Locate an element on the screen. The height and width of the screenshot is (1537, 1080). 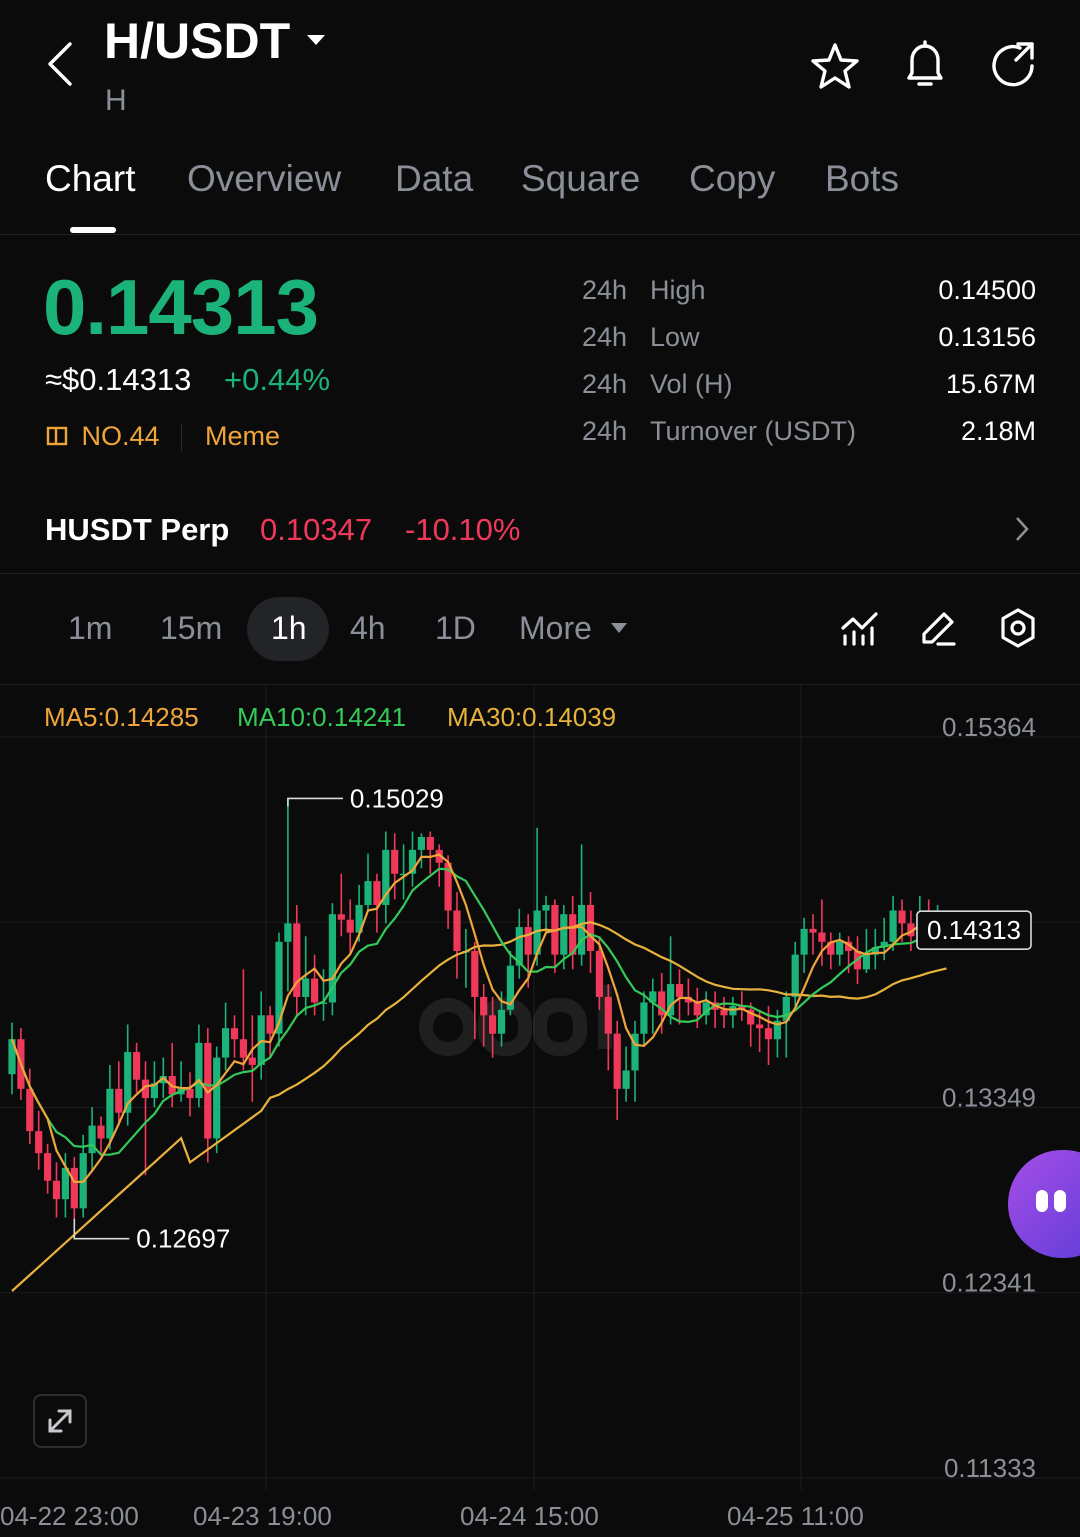
y-tick-label: 0.12341 is located at coordinates (989, 1283).